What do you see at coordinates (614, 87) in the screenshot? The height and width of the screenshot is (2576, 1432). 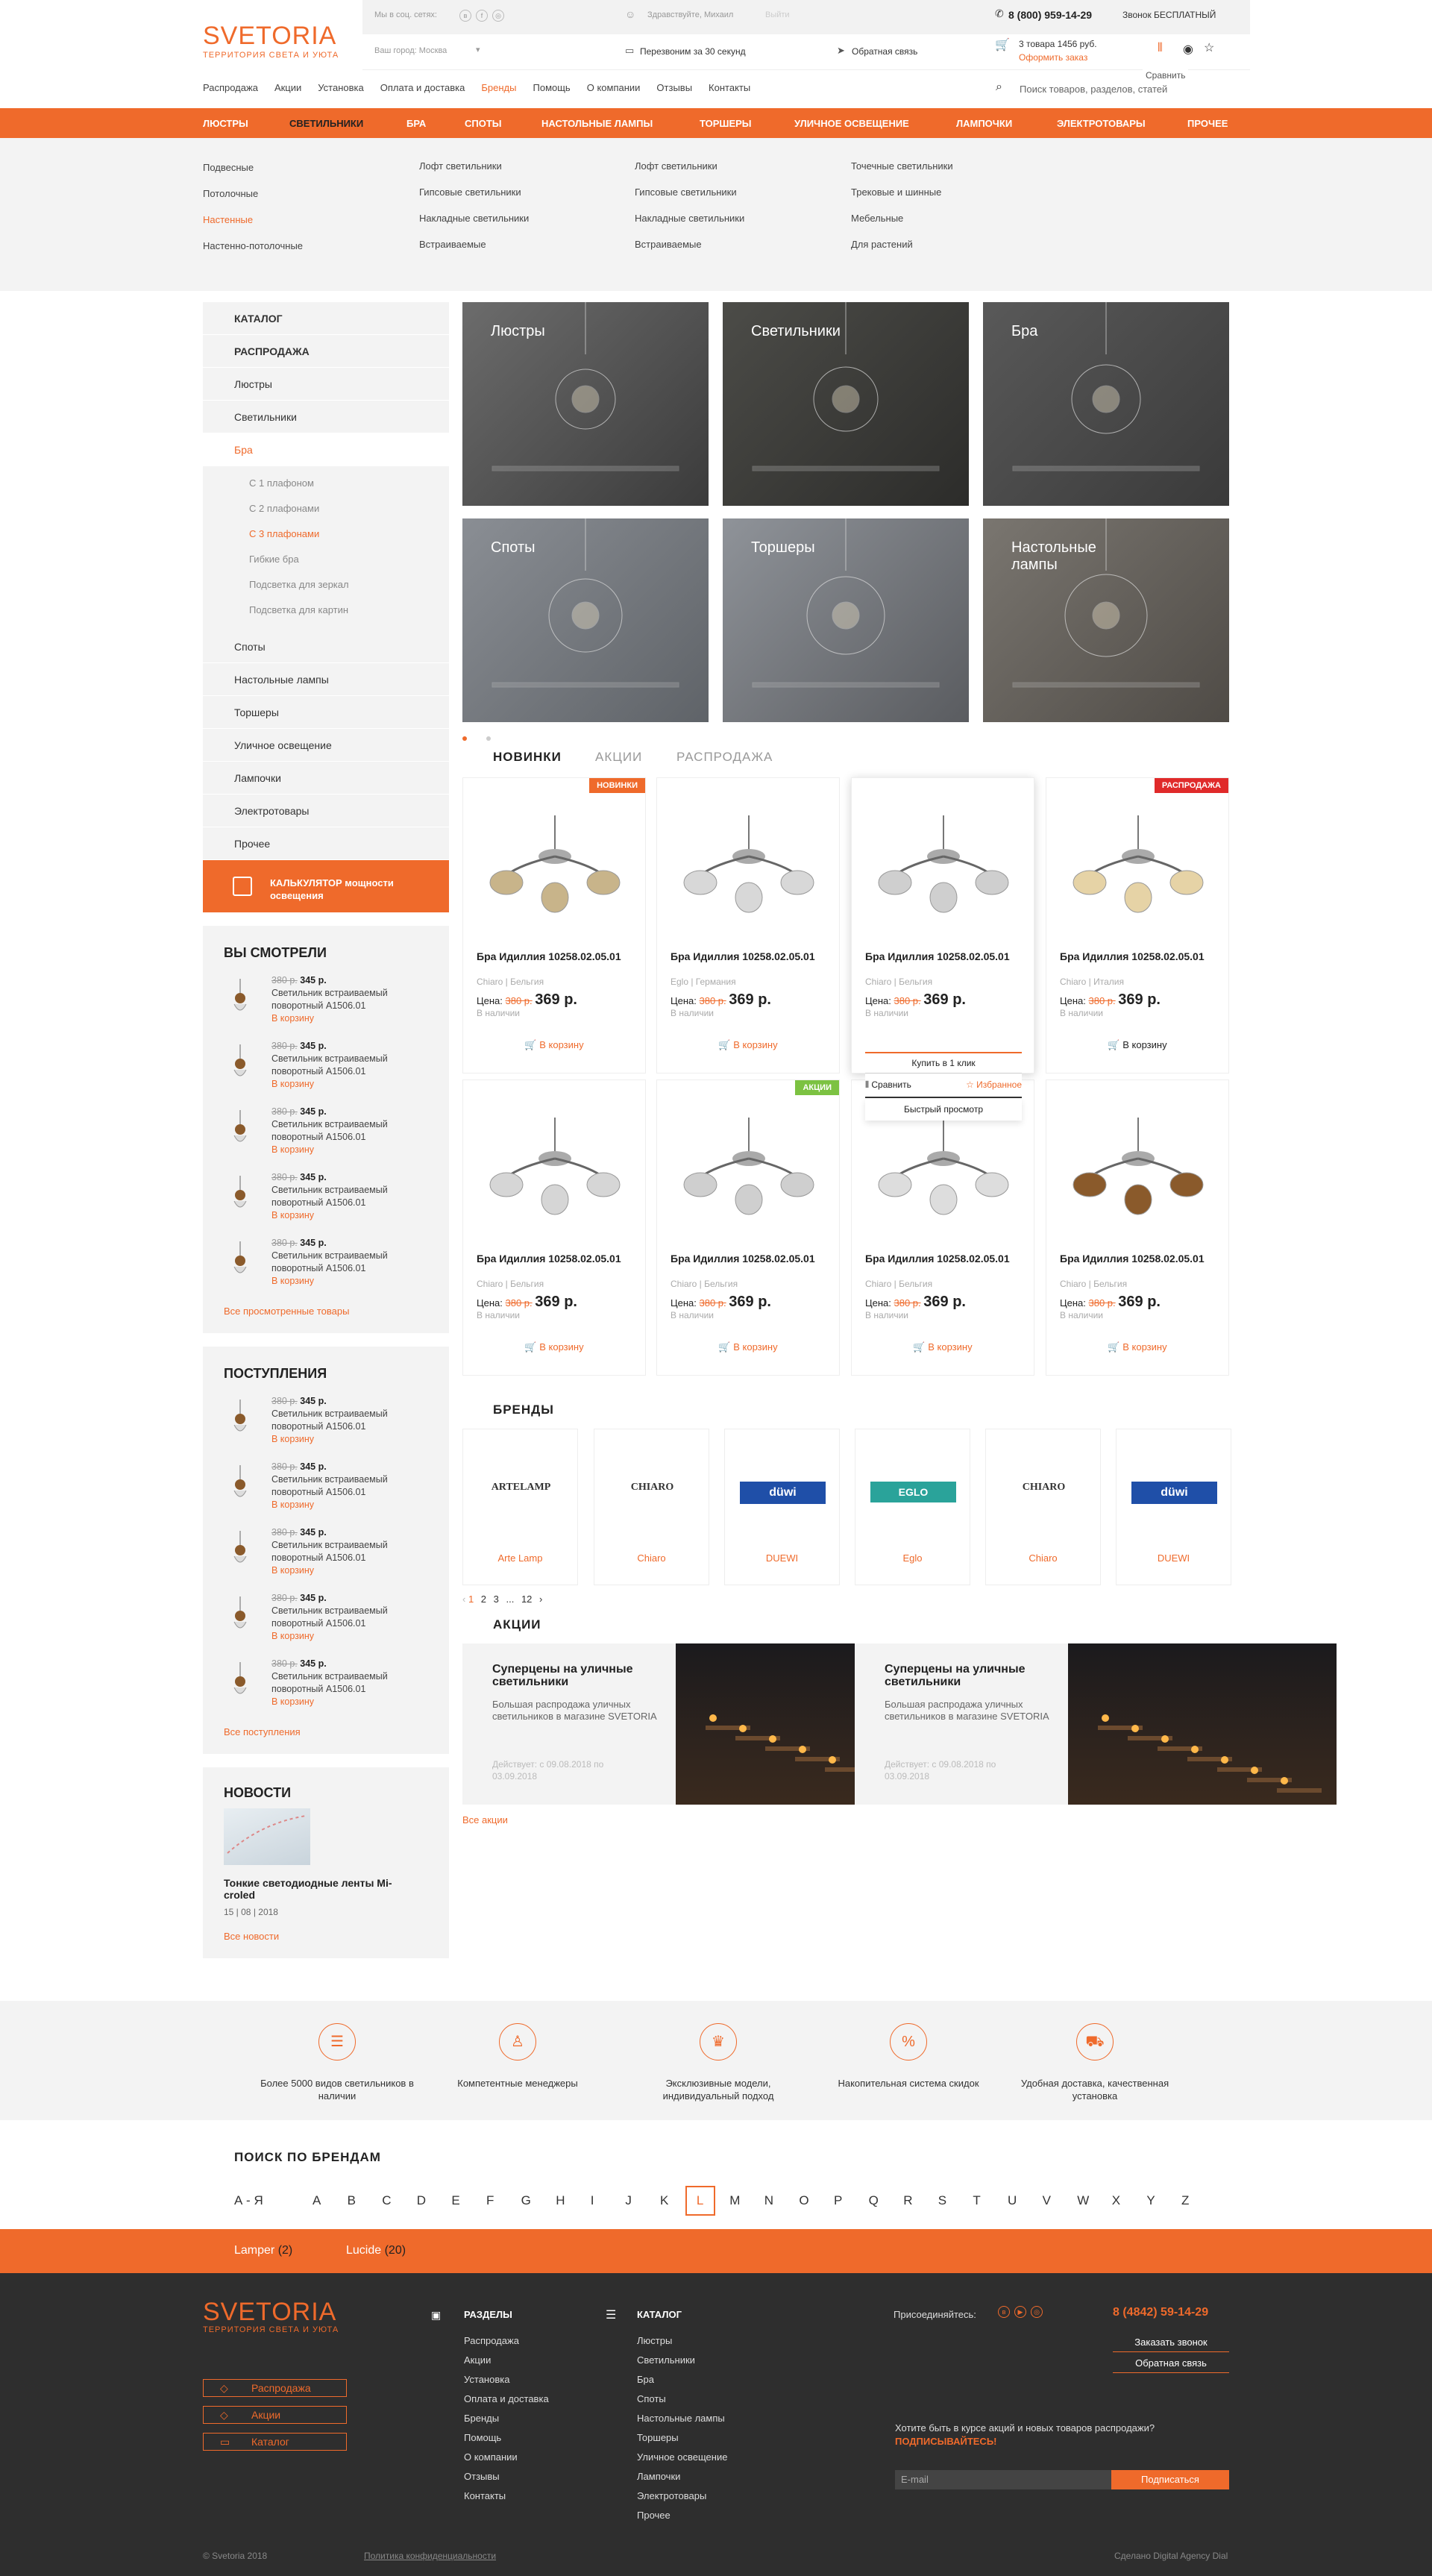 I see `nav-item-6: О компании` at bounding box center [614, 87].